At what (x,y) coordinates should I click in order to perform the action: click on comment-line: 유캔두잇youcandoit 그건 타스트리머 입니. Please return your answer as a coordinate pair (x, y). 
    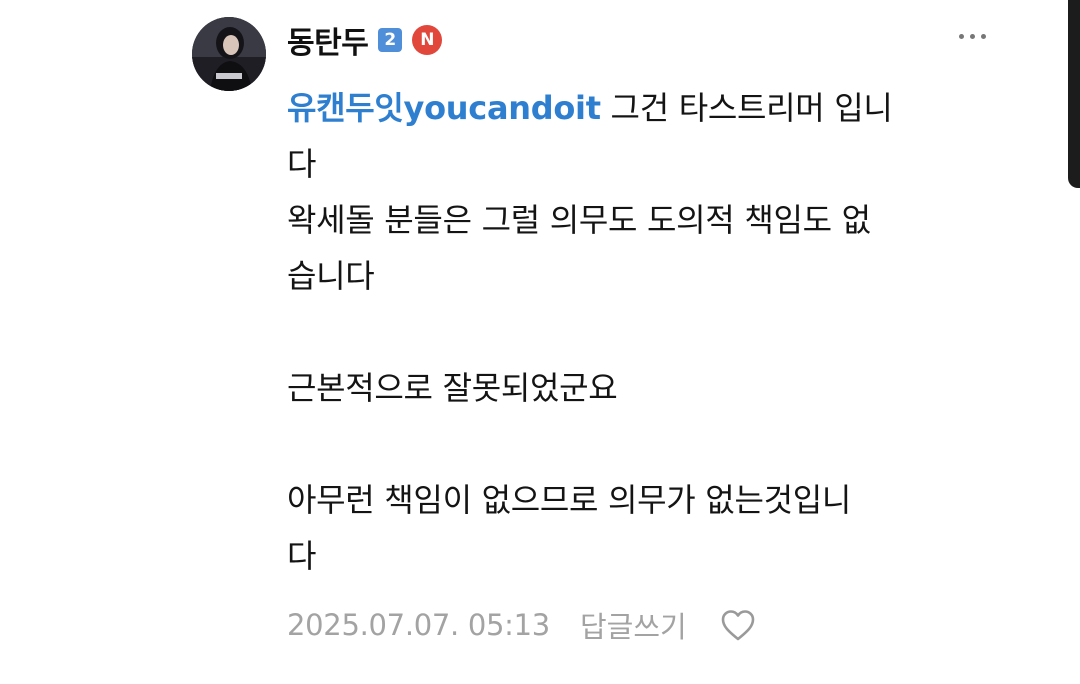
    Looking at the image, I should click on (644, 108).